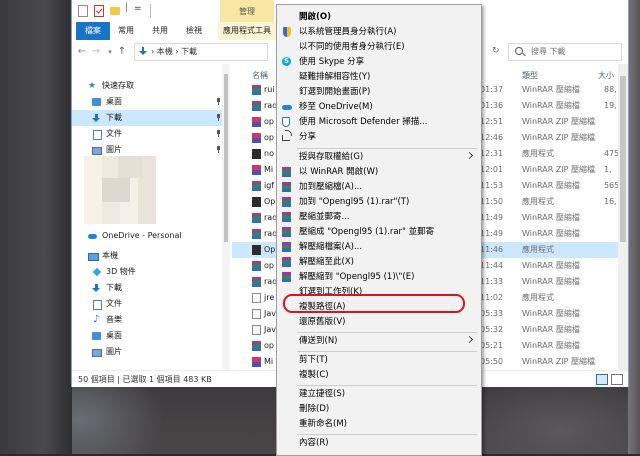 The width and height of the screenshot is (640, 456). What do you see at coordinates (617, 379) in the screenshot?
I see `large-icons-view-icon` at bounding box center [617, 379].